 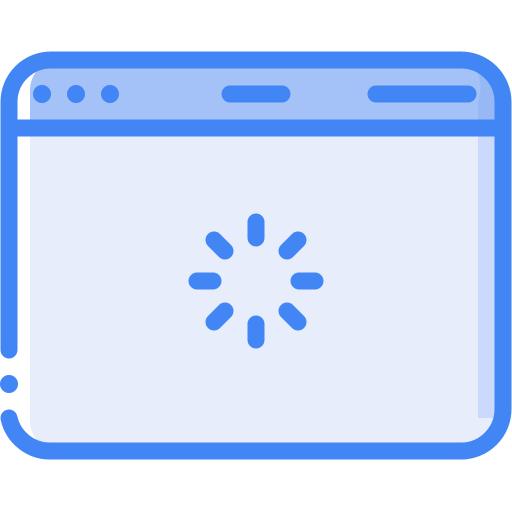 What do you see at coordinates (219, 245) in the screenshot?
I see `spinner-segment-top-left` at bounding box center [219, 245].